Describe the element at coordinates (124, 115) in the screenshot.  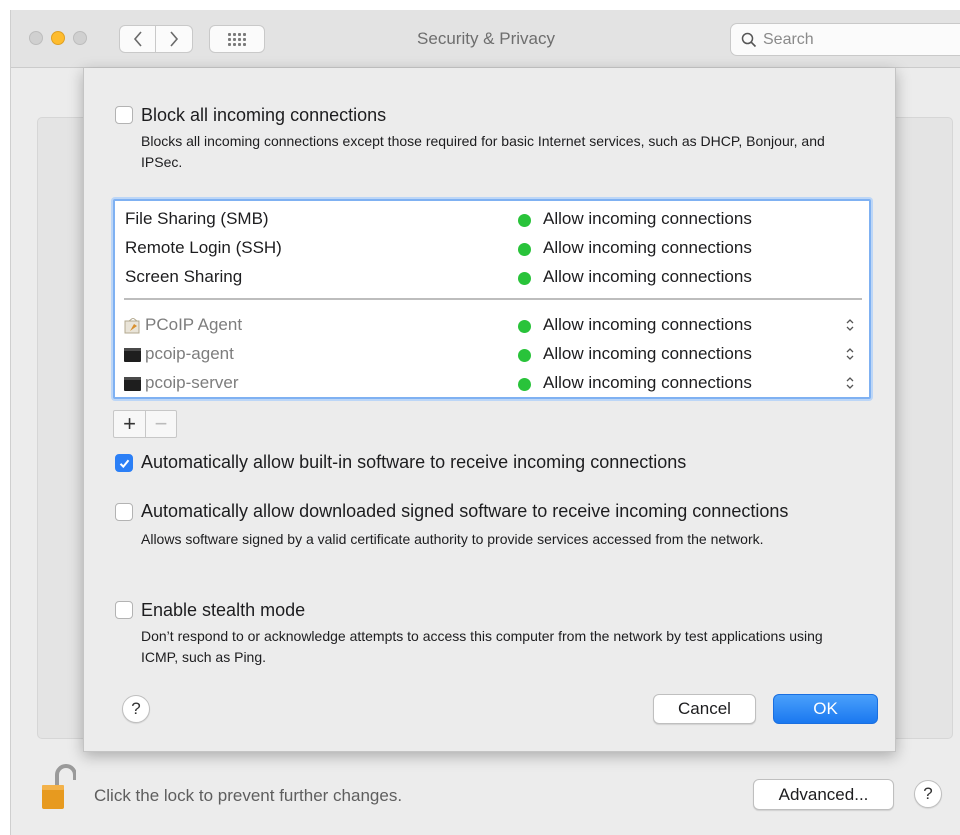
I see `block-all-checkbox` at that location.